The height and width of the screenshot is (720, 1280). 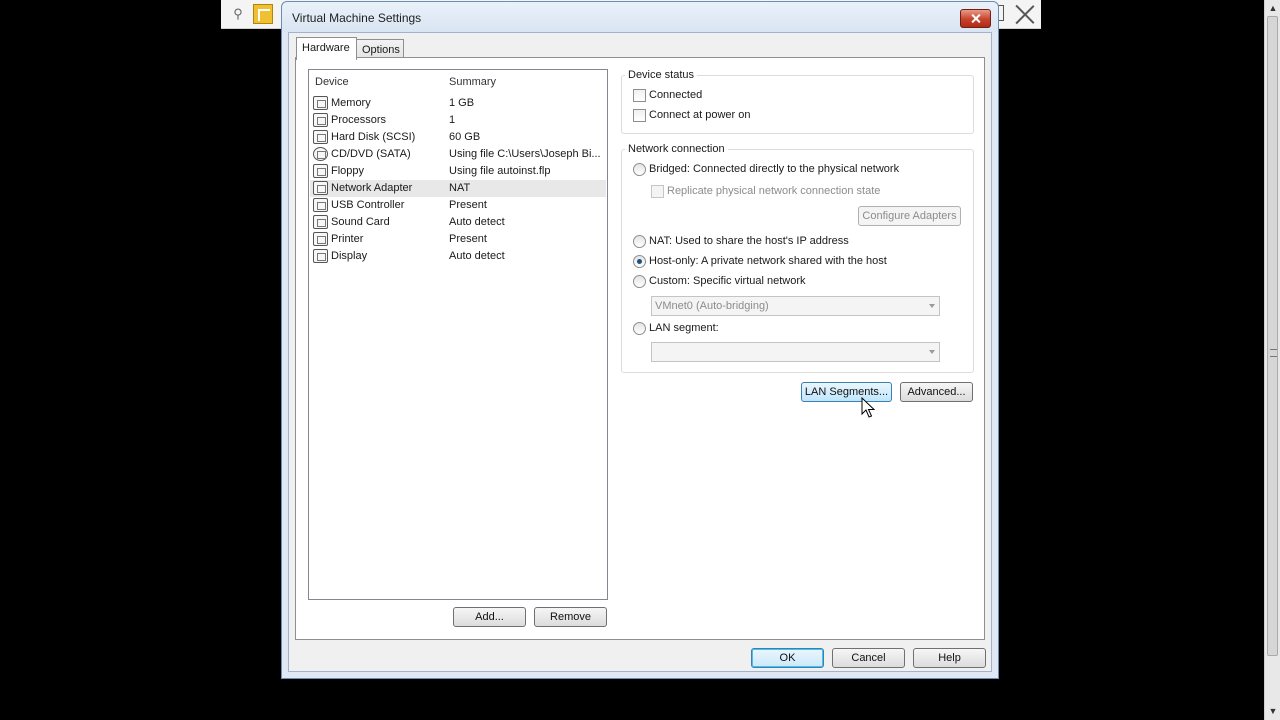 I want to click on title-bar: Virtual Machine Settings, so click(x=640, y=17).